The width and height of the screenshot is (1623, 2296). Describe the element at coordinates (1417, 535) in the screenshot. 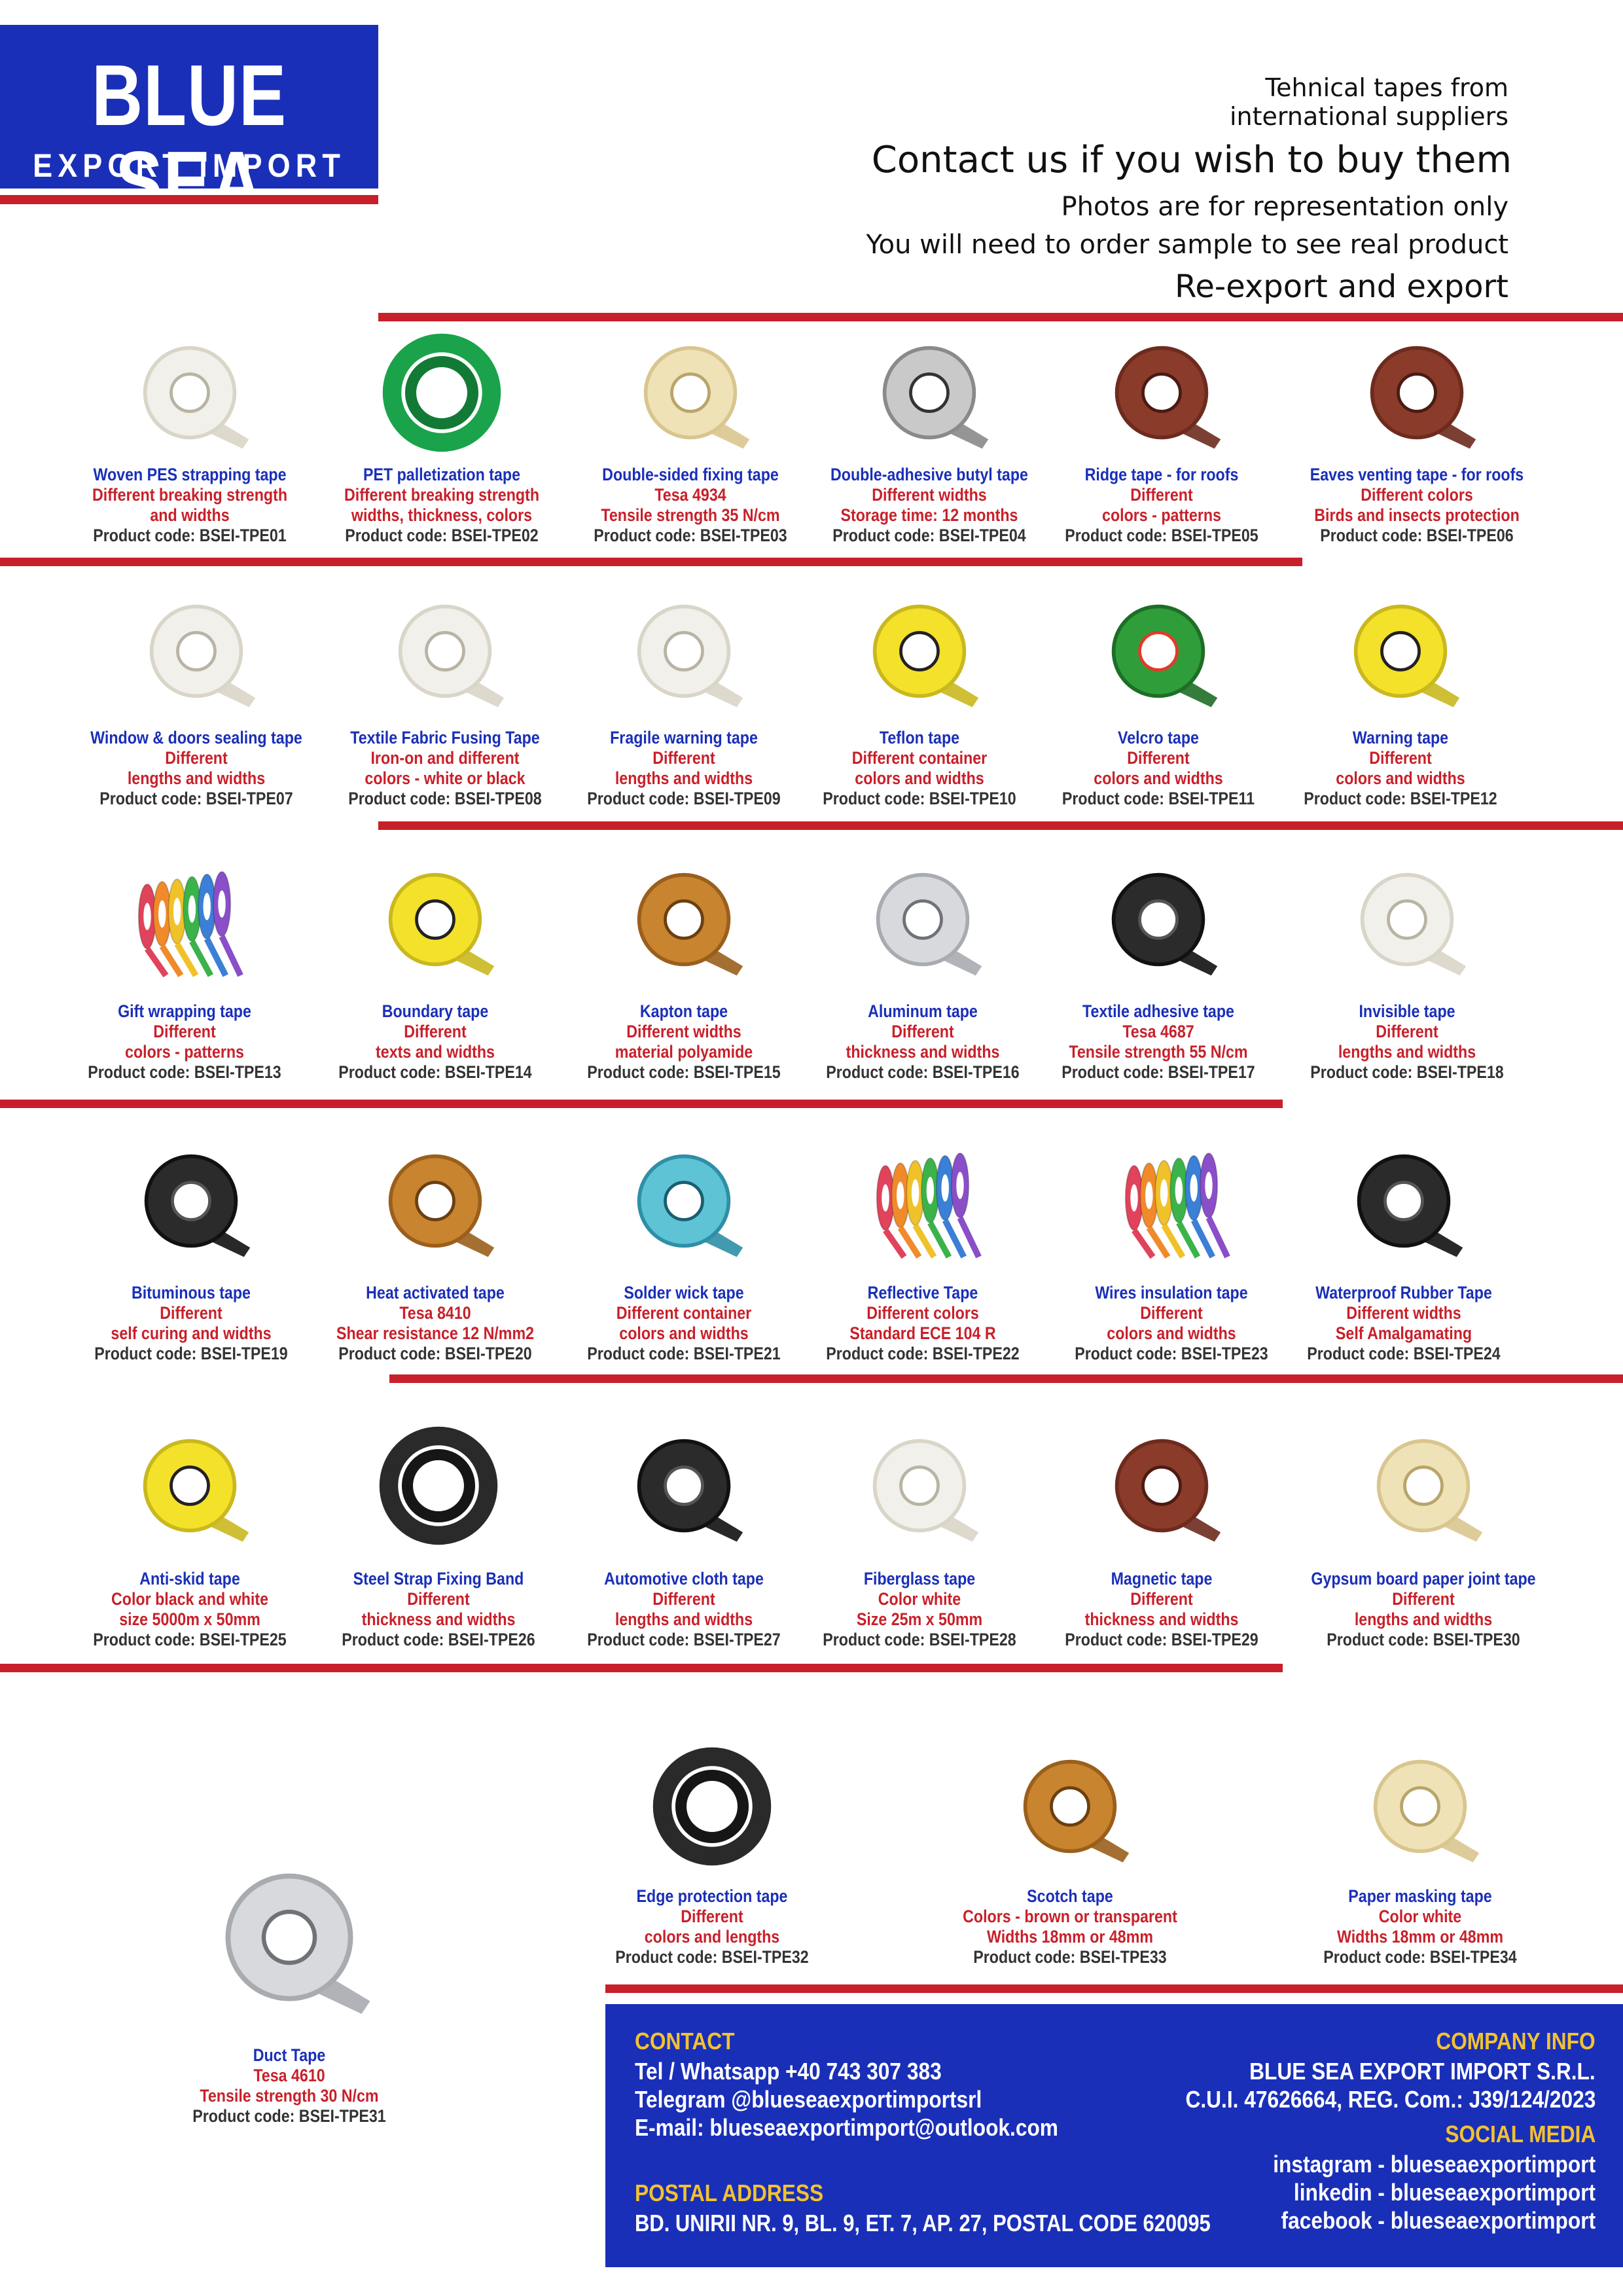

I see `product-code: Product code: BSEI-TPE06` at that location.